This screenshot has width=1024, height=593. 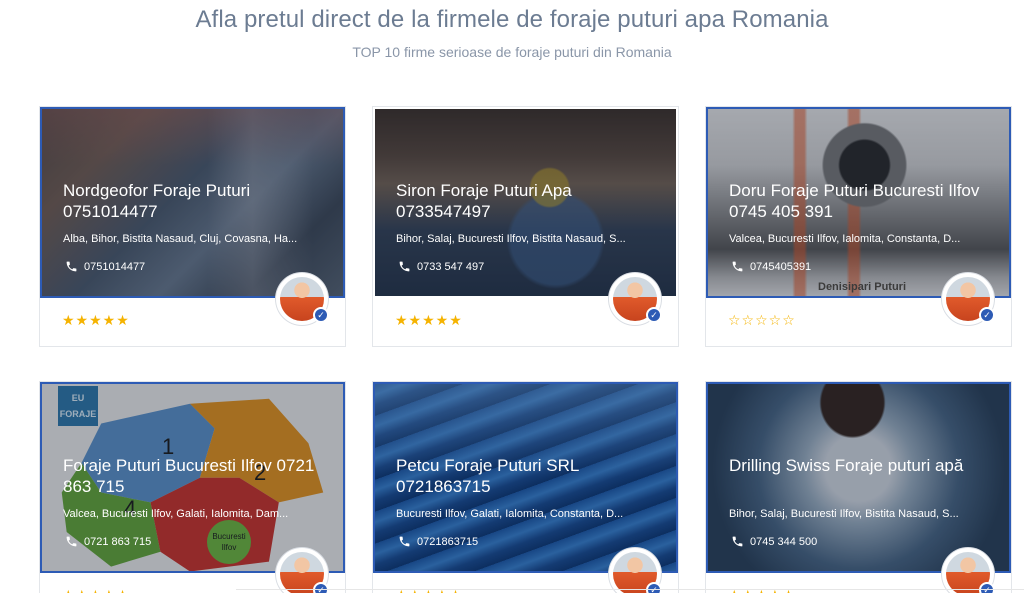 I want to click on listing-phone: 0721 863 715, so click(x=108, y=541).